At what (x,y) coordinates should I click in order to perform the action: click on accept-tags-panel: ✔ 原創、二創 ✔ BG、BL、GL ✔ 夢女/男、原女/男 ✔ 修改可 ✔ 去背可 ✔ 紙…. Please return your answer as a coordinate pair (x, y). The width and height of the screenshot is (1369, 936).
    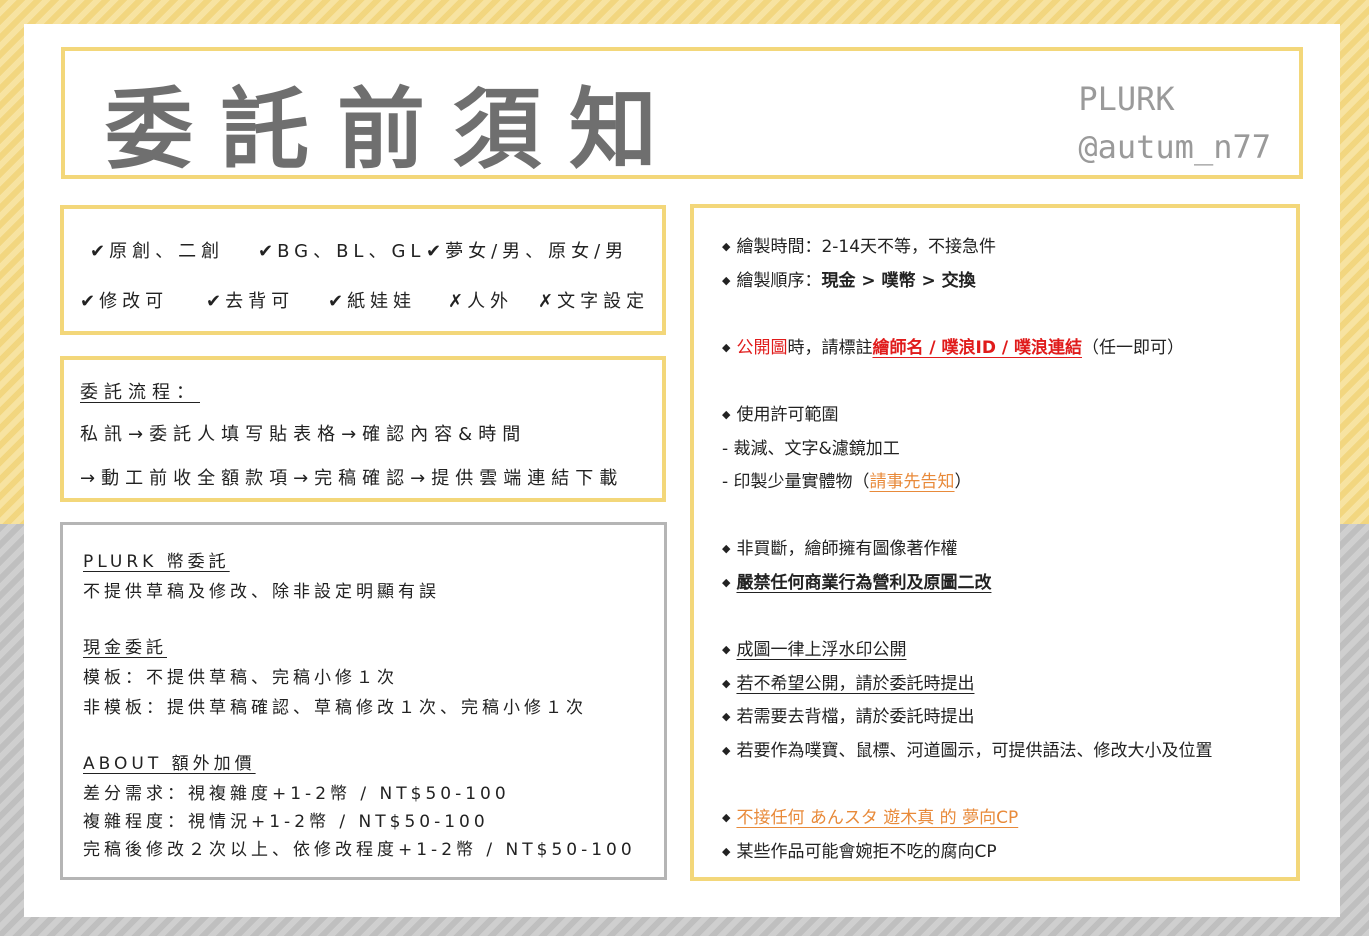
    Looking at the image, I should click on (363, 270).